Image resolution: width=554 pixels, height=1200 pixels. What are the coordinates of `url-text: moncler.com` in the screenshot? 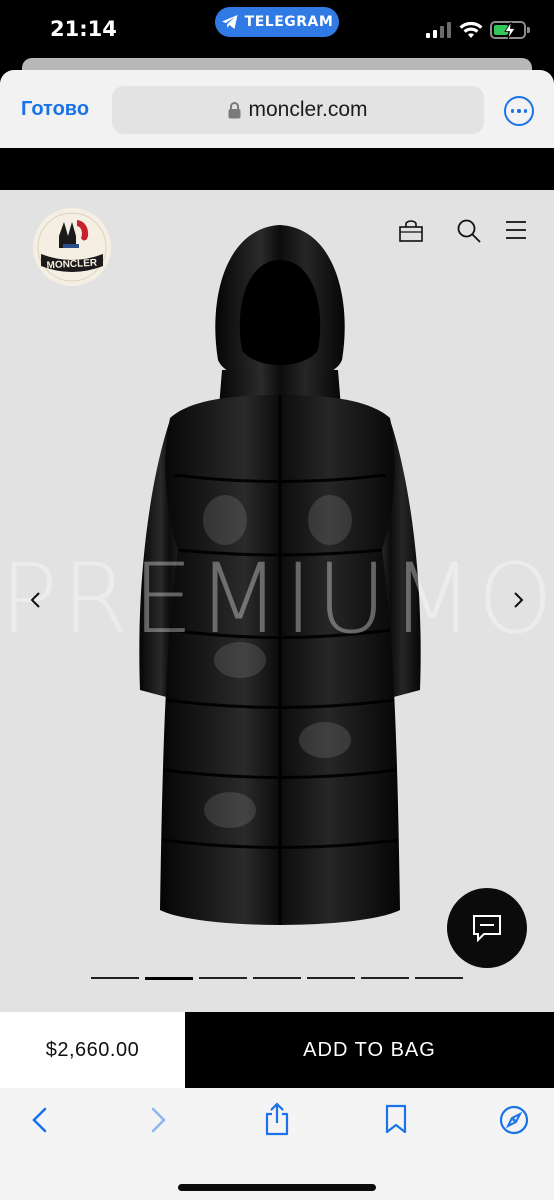 It's located at (308, 109).